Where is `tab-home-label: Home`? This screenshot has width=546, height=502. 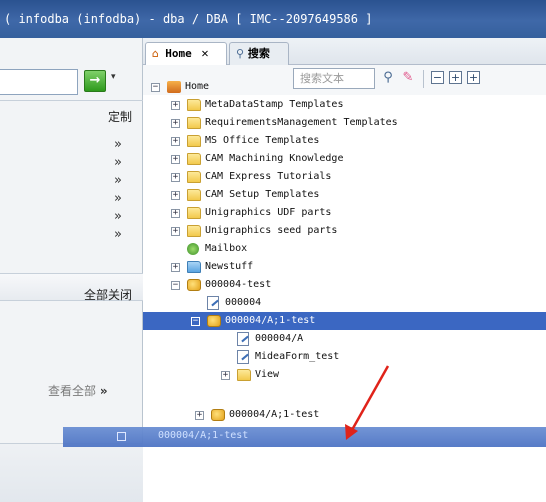 tab-home-label: Home is located at coordinates (178, 53).